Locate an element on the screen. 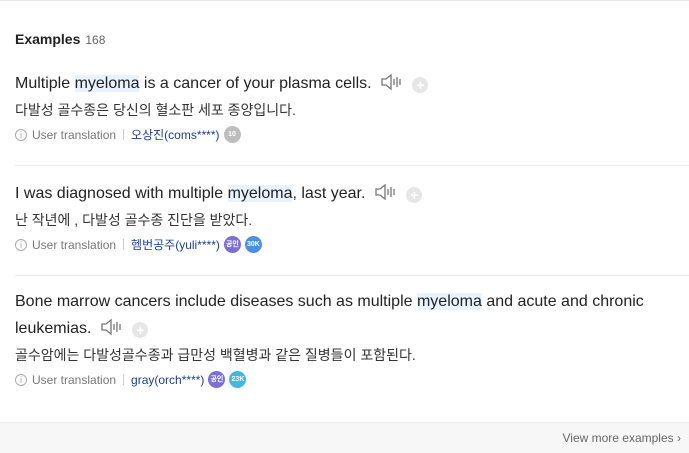 The height and width of the screenshot is (453, 689). example-meta: i User translation 헴번공주(yuli****) 공인 30K is located at coordinates (352, 244).